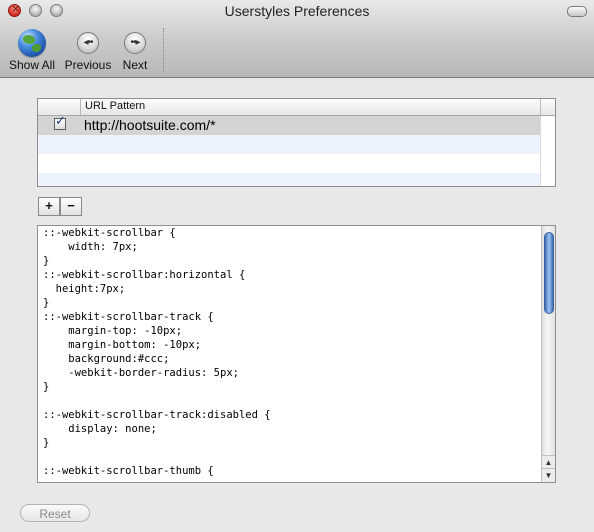 The image size is (594, 532). I want to click on header-end-cell, so click(540, 107).